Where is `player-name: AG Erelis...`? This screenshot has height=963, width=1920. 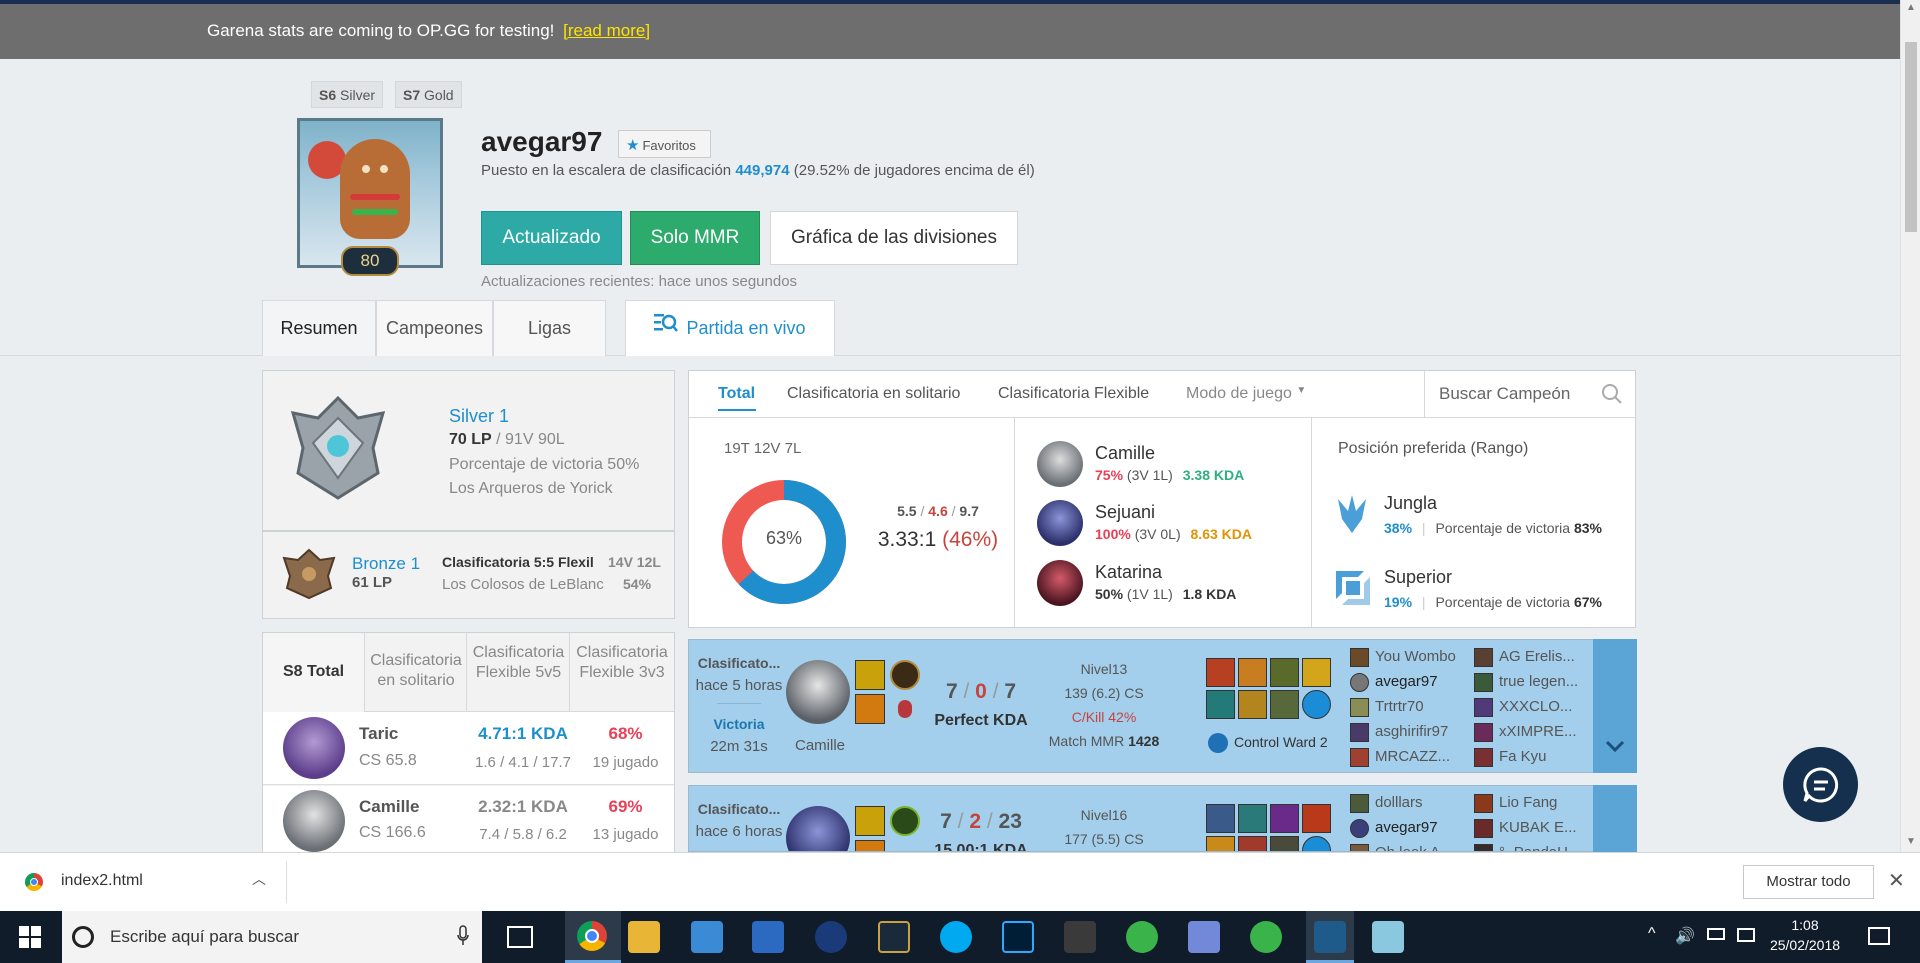
player-name: AG Erelis... is located at coordinates (1537, 656).